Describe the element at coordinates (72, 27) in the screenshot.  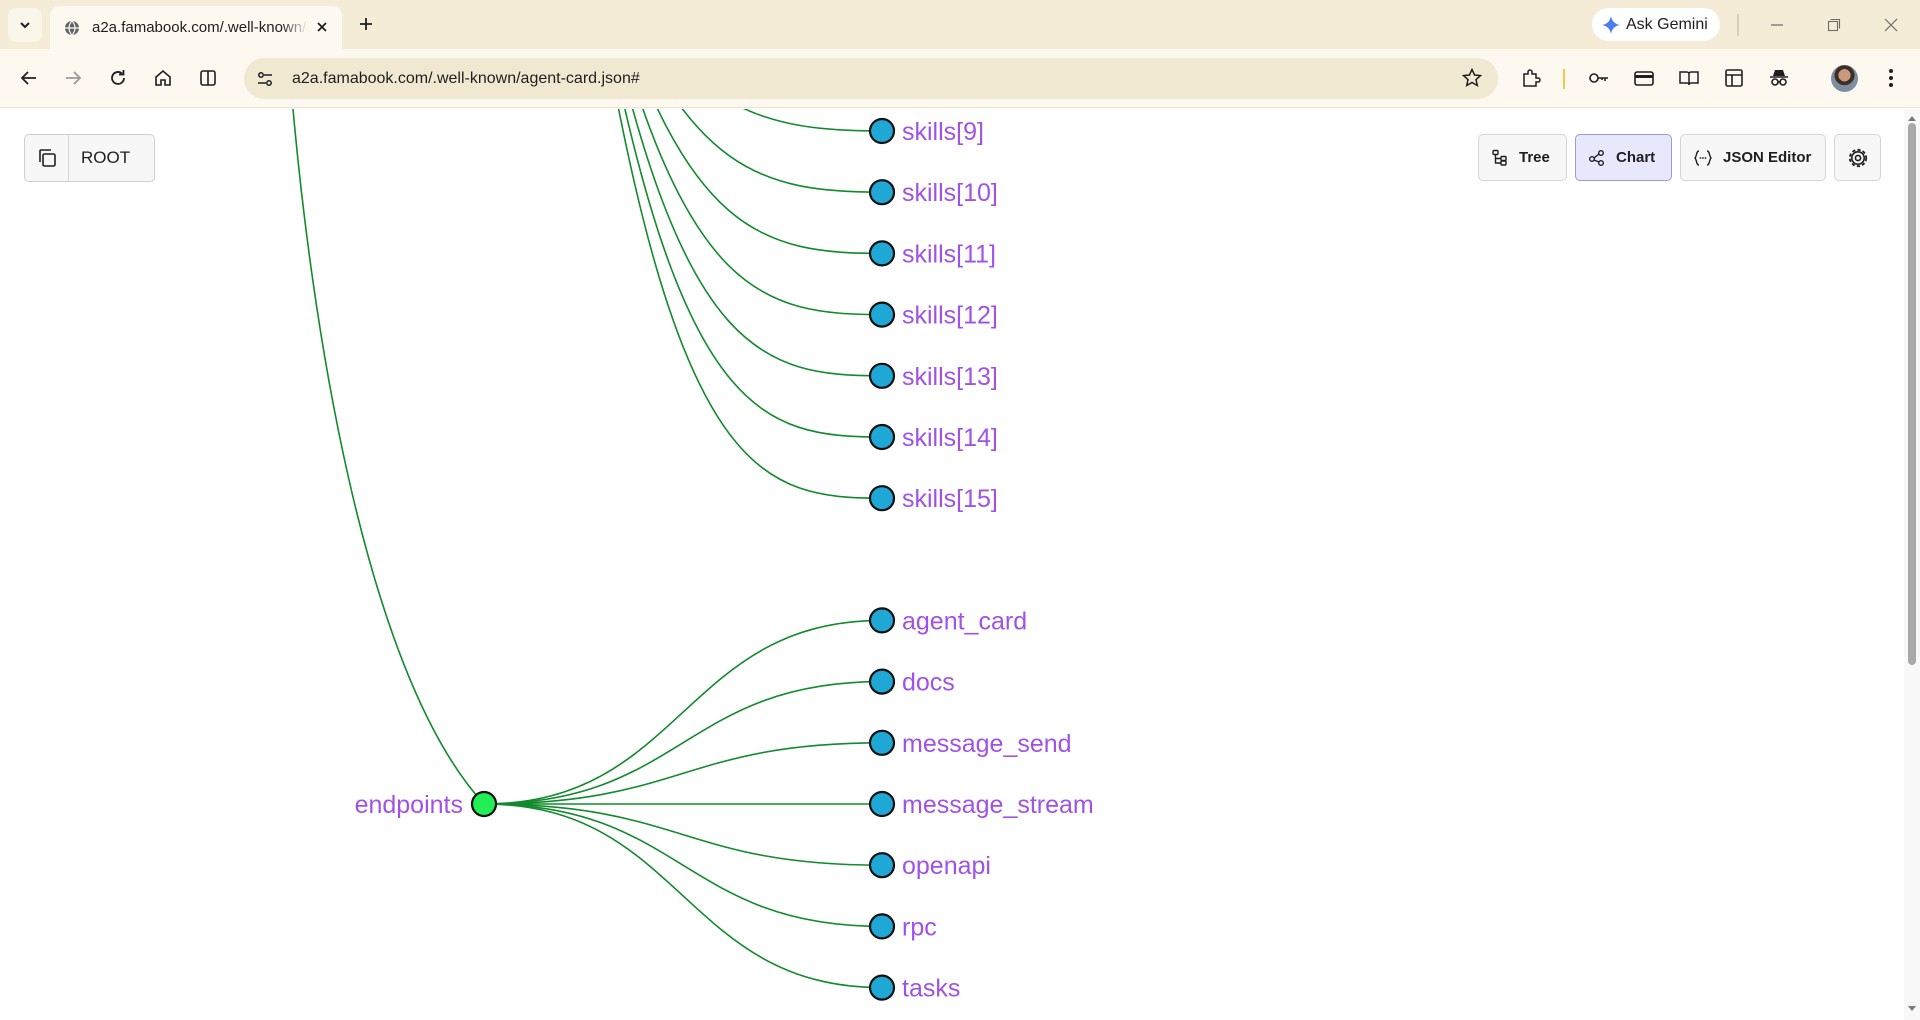
I see `globe-icon` at that location.